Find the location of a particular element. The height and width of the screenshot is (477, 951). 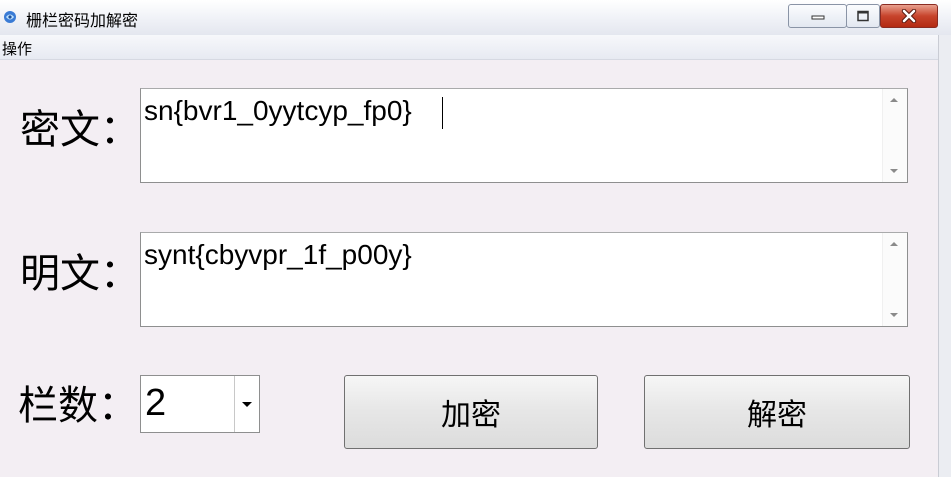

rails-dropdown-button is located at coordinates (246, 404).